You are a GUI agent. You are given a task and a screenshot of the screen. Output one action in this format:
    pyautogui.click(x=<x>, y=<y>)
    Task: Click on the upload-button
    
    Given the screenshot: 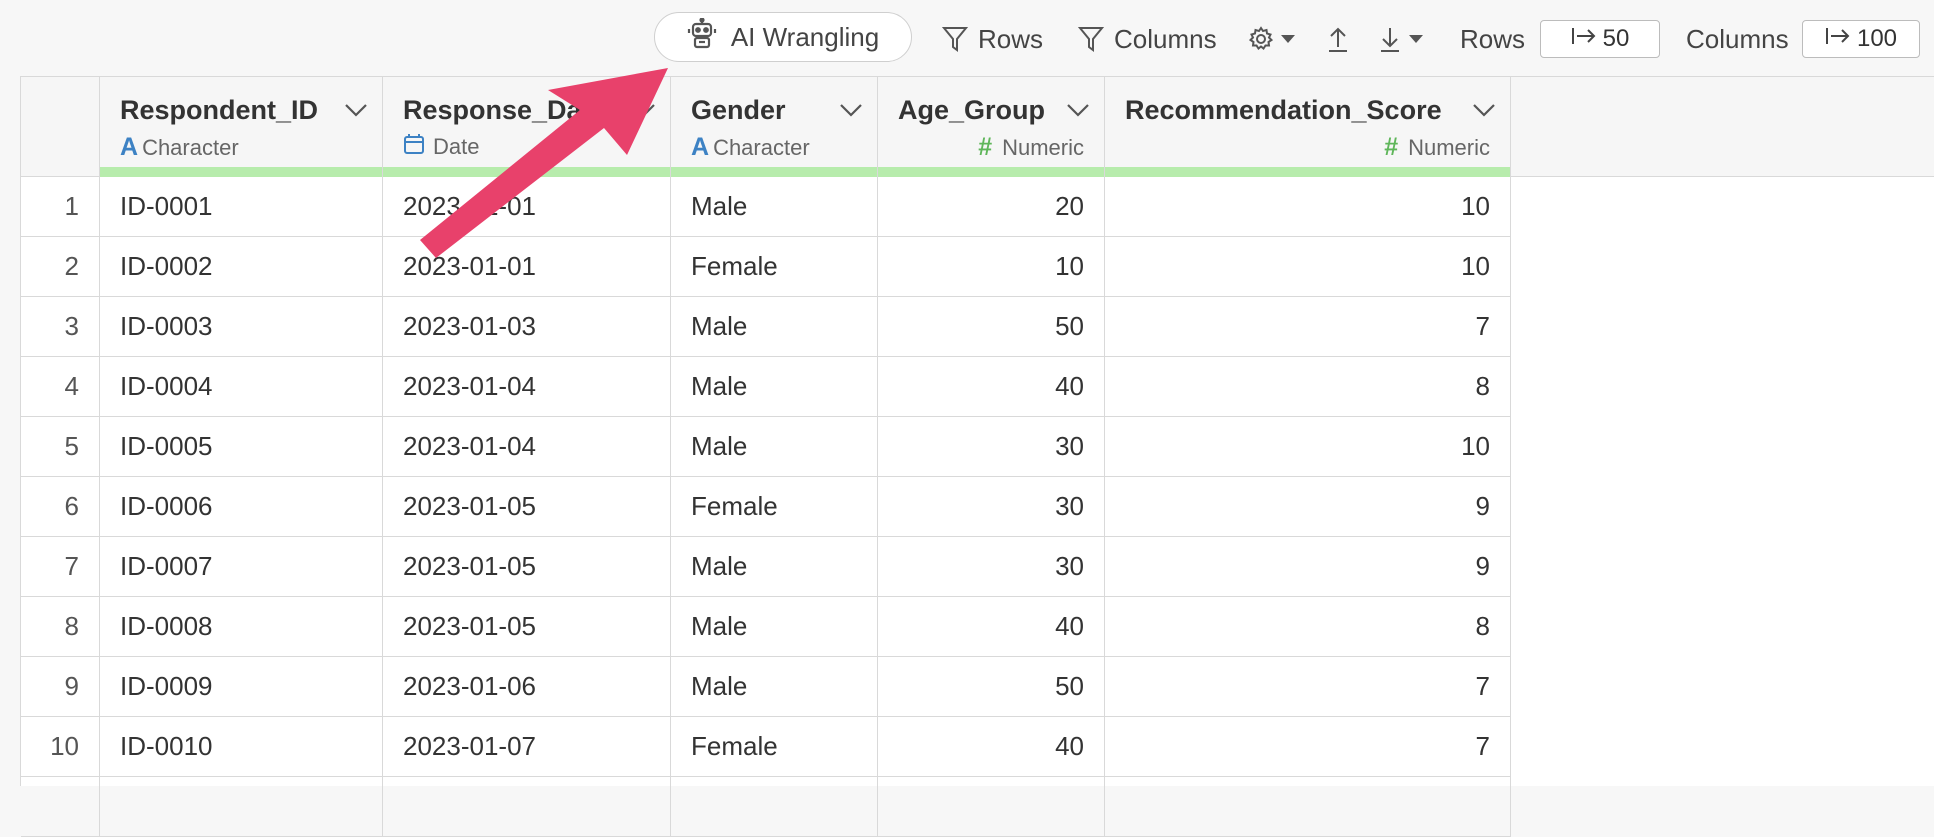 What is the action you would take?
    pyautogui.click(x=1338, y=39)
    